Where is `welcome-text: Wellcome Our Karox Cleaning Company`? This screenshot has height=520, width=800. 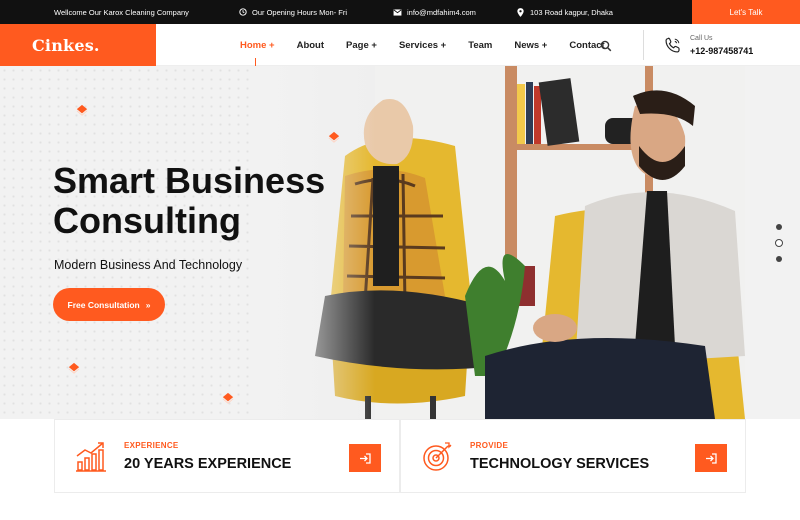
welcome-text: Wellcome Our Karox Cleaning Company is located at coordinates (121, 12).